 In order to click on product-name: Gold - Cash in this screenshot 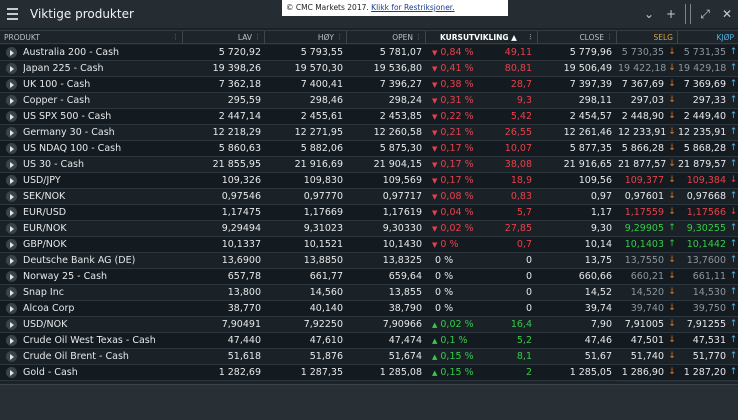, I will do `click(102, 372)`.